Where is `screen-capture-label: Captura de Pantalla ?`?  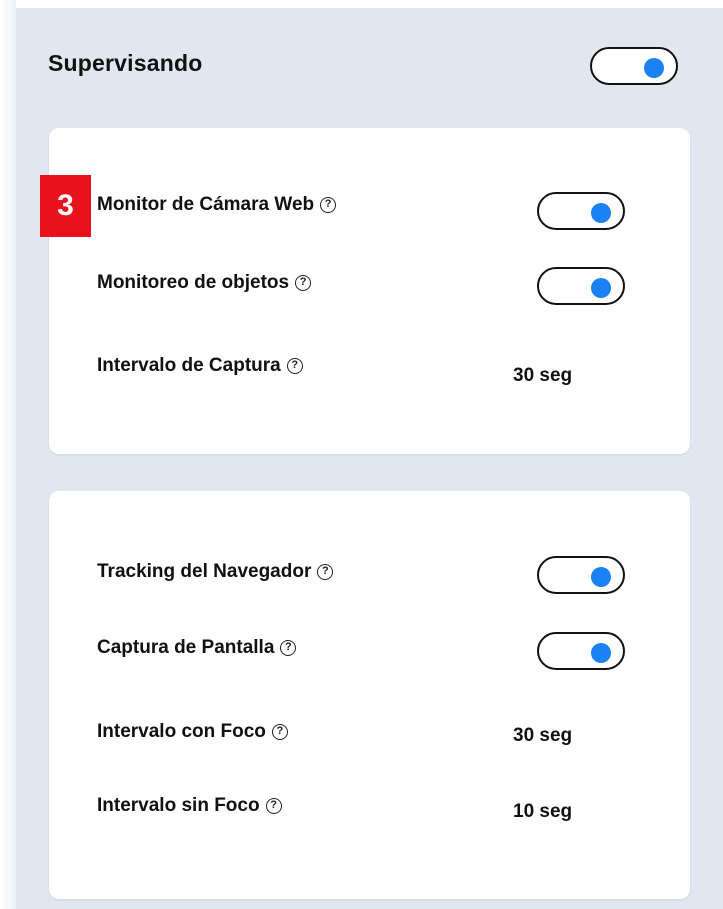 screen-capture-label: Captura de Pantalla ? is located at coordinates (197, 648).